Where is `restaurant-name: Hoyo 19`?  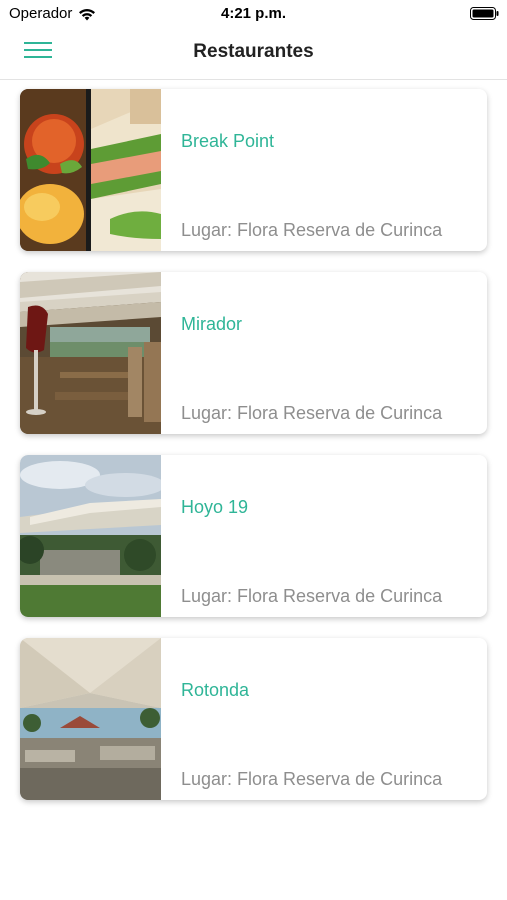
restaurant-name: Hoyo 19 is located at coordinates (215, 507).